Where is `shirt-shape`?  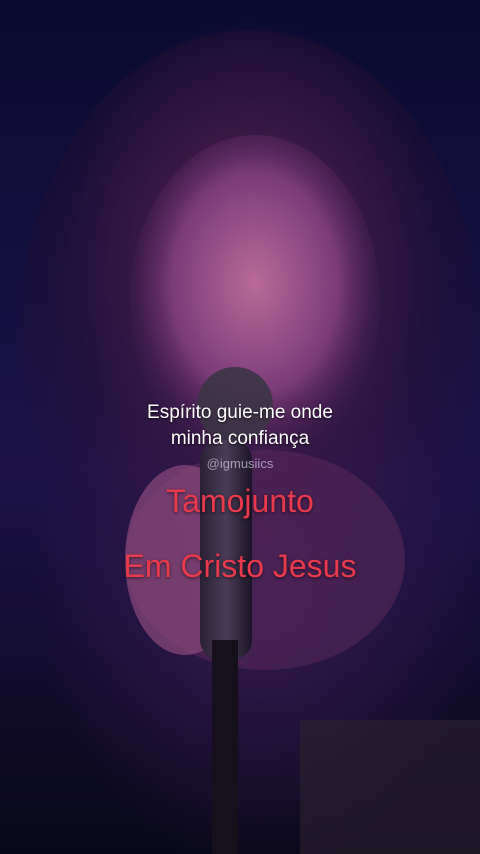 shirt-shape is located at coordinates (390, 787).